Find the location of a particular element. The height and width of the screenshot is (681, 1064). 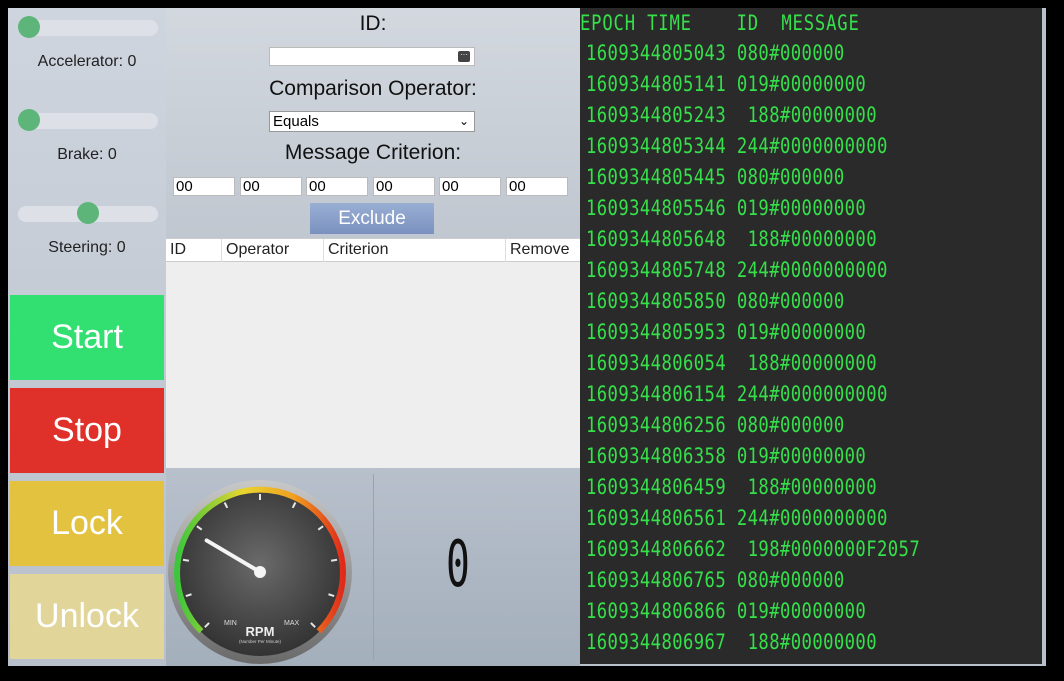

log-row: 1609344806358 019#00000000 is located at coordinates (726, 456).